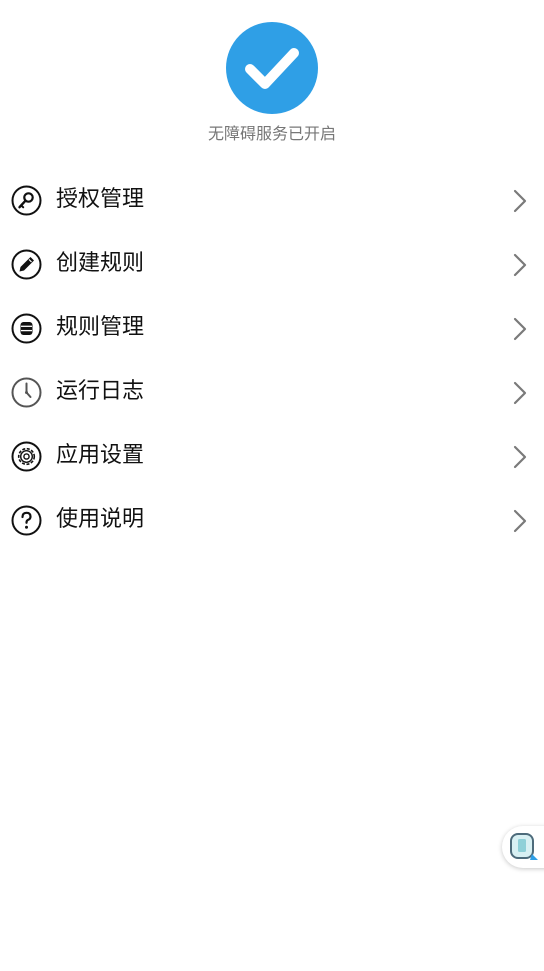 This screenshot has width=544, height=971. I want to click on menu-item-create-rule: 创建规则, so click(272, 264).